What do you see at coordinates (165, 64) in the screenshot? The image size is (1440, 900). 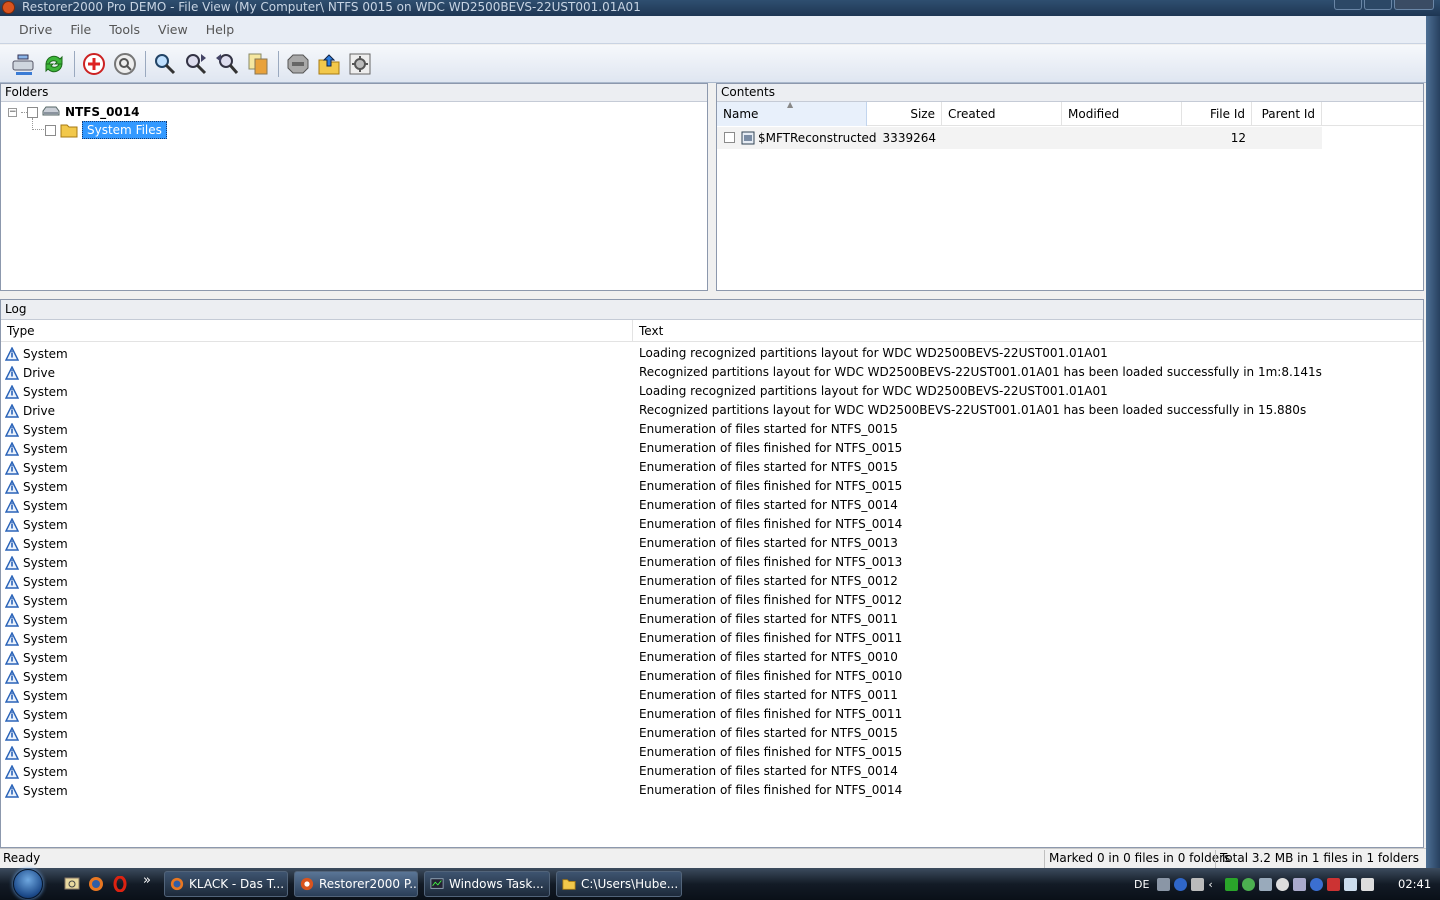 I see `find-button` at bounding box center [165, 64].